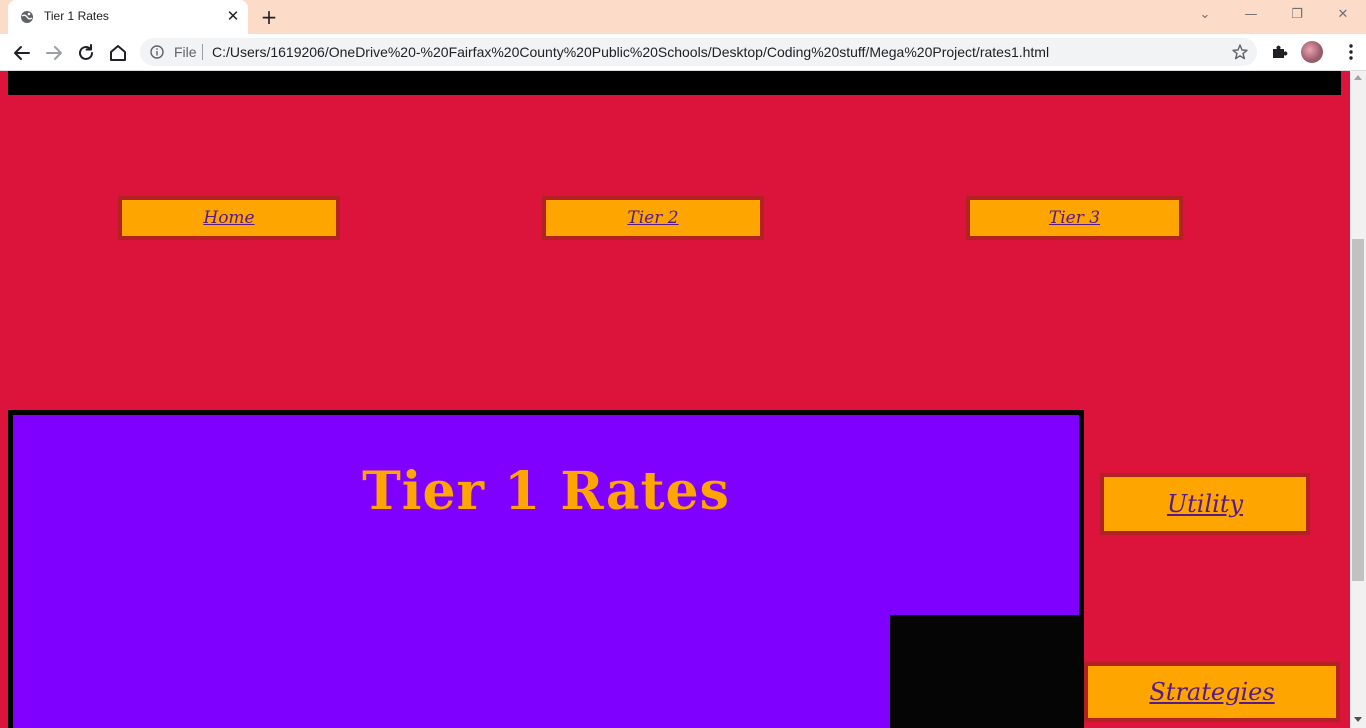 The height and width of the screenshot is (728, 1366). Describe the element at coordinates (1343, 15) in the screenshot. I see `close-window-button: ✕` at that location.